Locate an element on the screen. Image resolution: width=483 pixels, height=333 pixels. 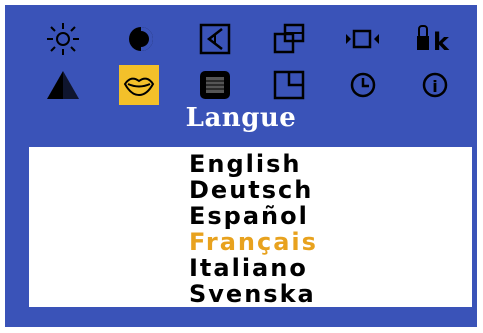
h-position-icon is located at coordinates (215, 39).